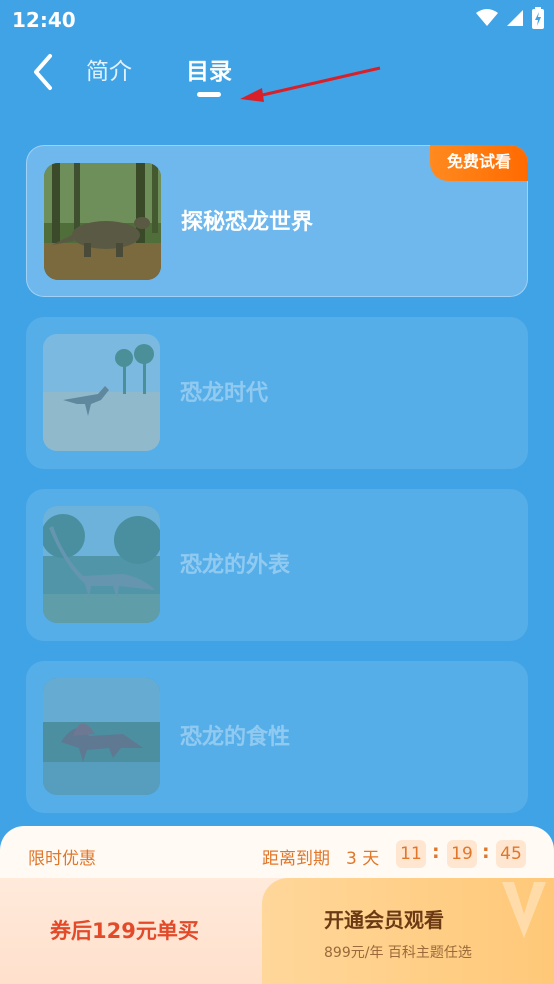  Describe the element at coordinates (62, 859) in the screenshot. I see `promo-label: 限时优惠` at that location.